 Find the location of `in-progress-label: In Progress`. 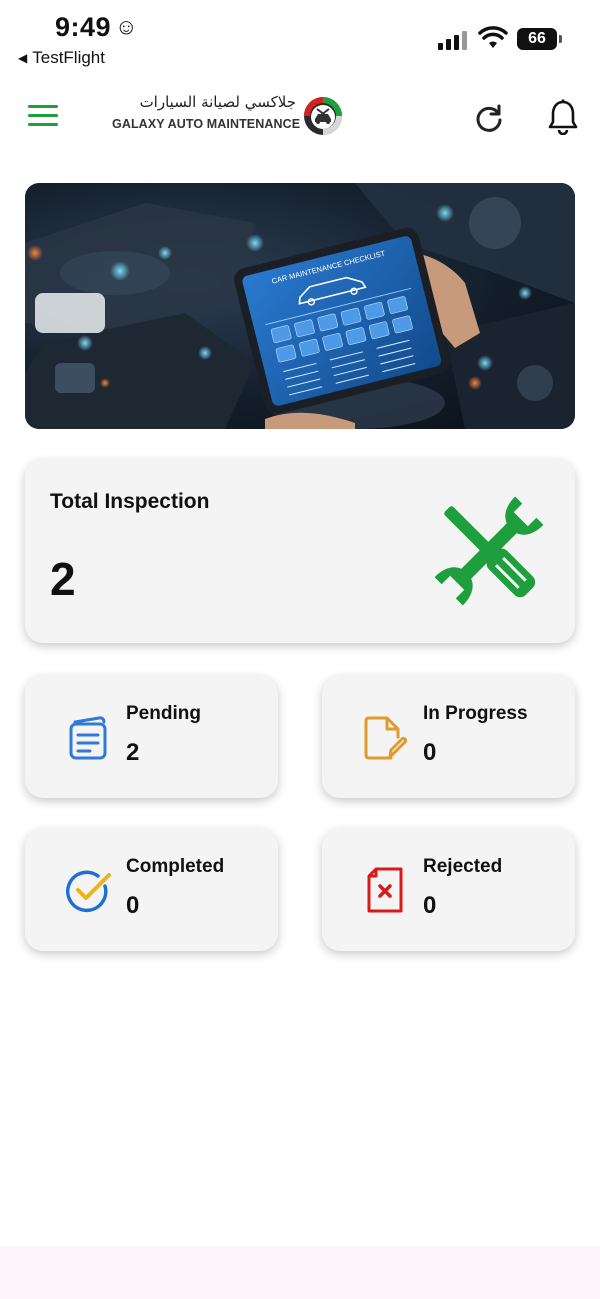

in-progress-label: In Progress is located at coordinates (475, 713).